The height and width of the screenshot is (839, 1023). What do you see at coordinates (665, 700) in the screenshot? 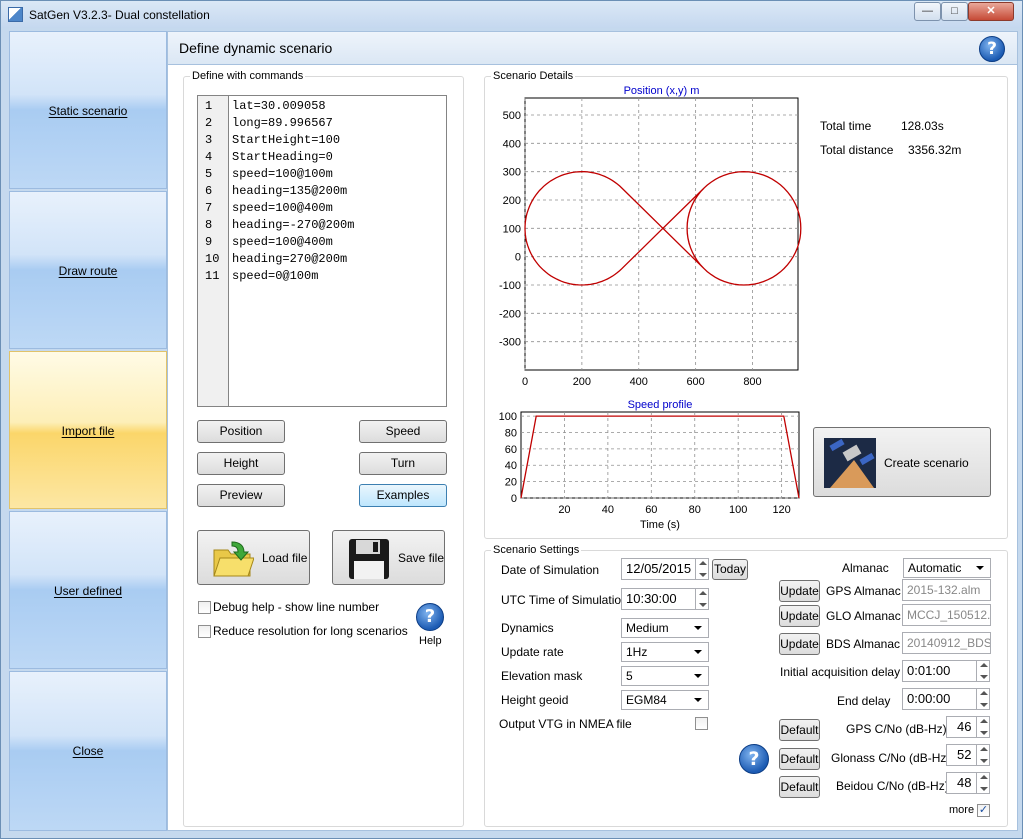
I see `height-geoid-select: EGM84` at bounding box center [665, 700].